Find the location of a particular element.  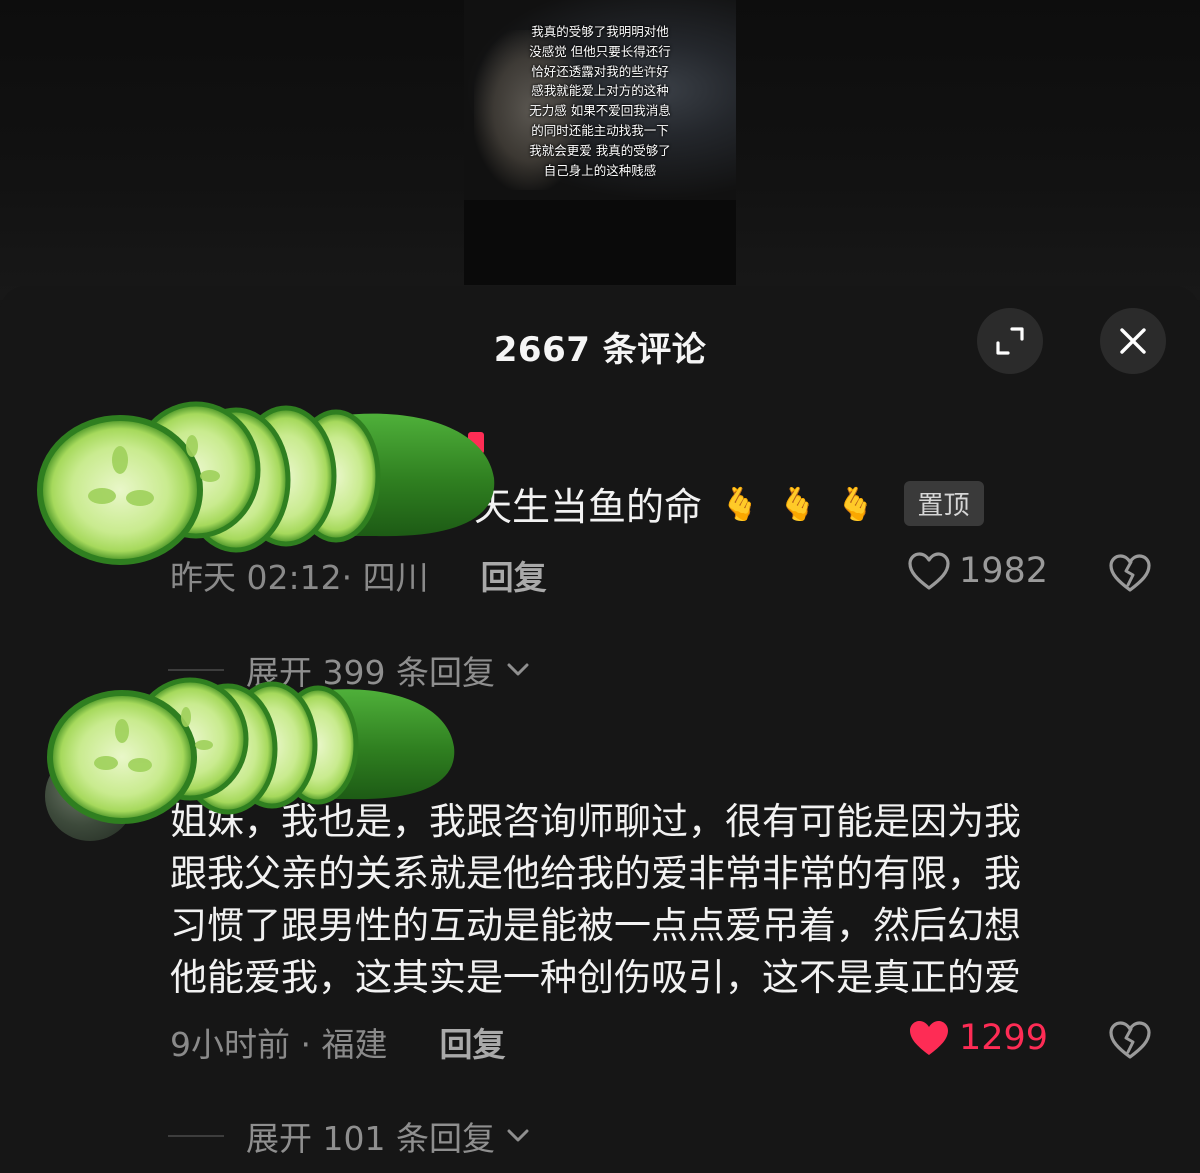

expand-button is located at coordinates (1010, 341).